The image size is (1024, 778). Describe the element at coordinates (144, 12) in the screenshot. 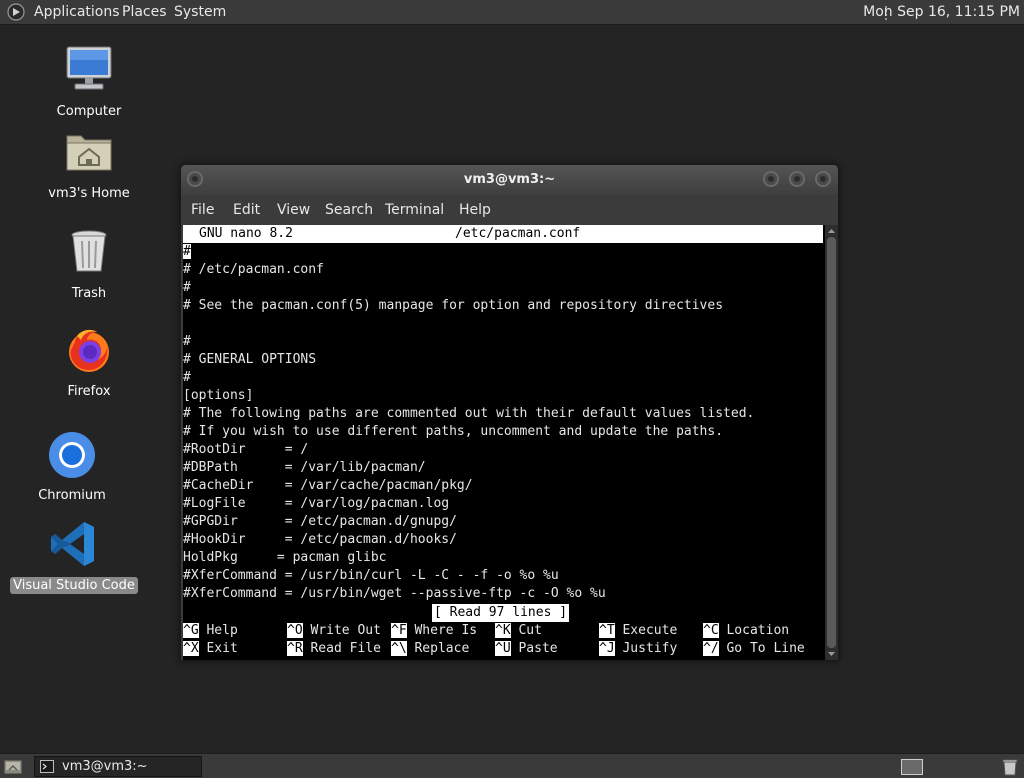

I see `menu-places: Places` at that location.